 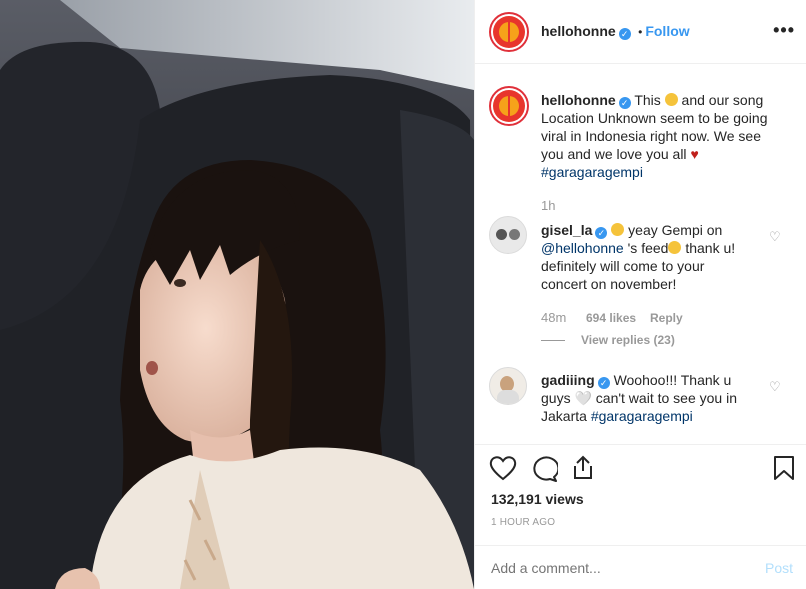 I want to click on comment-line4: concert on november!, so click(x=609, y=284).